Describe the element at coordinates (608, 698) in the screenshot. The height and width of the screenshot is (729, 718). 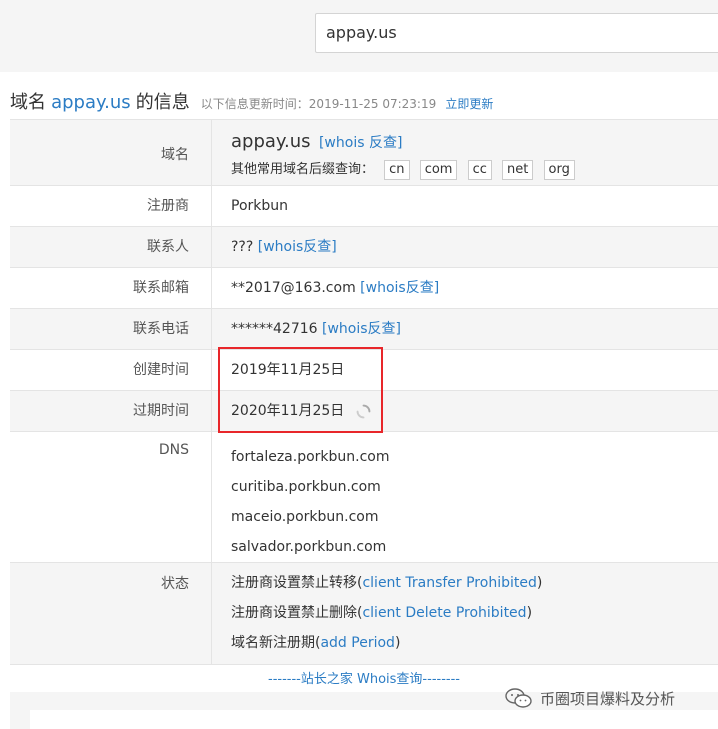
I see `watermark-text: 币圈项目爆料及分析` at that location.